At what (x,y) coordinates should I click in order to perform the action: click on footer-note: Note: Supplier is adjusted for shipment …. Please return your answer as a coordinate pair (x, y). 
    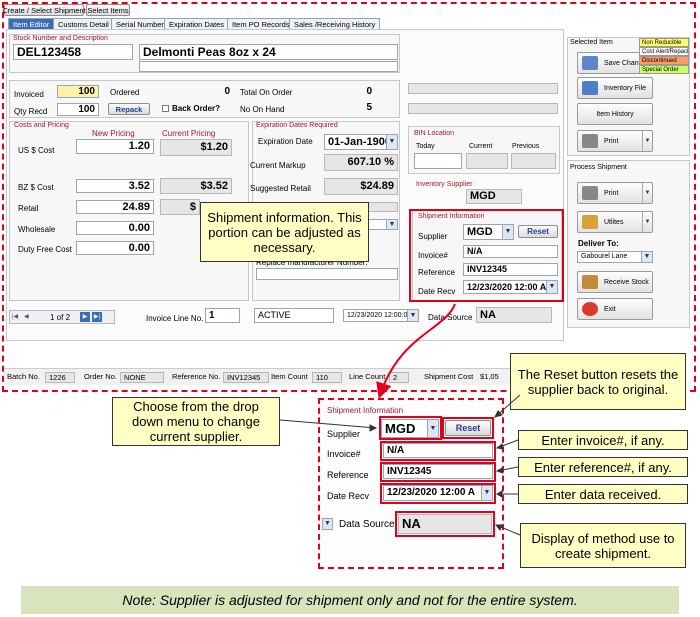
    Looking at the image, I should click on (350, 600).